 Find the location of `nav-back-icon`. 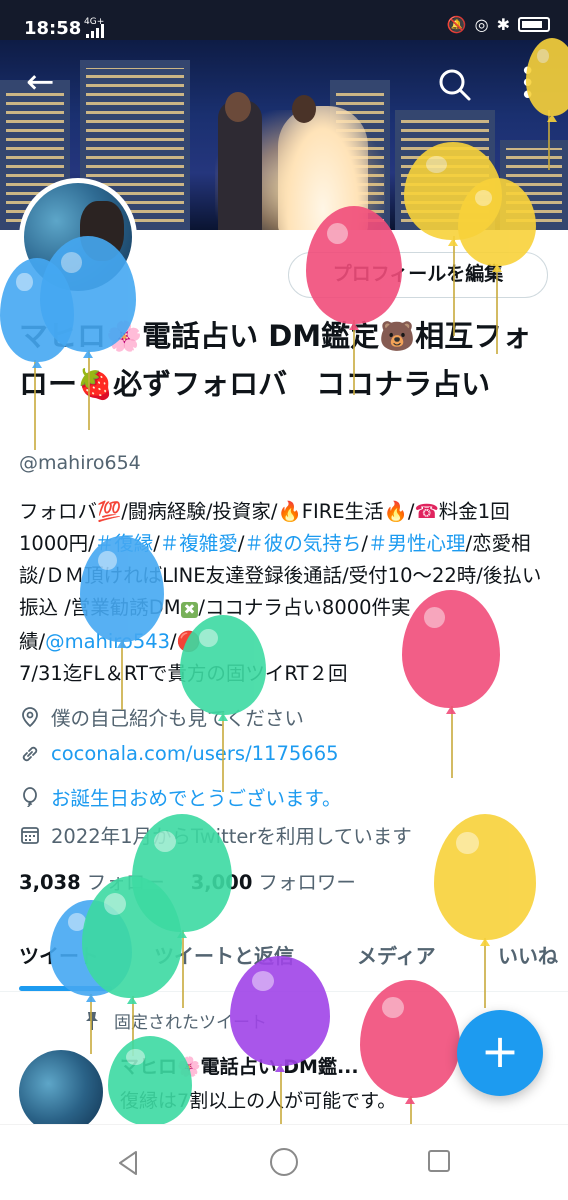

nav-back-icon is located at coordinates (128, 1163).